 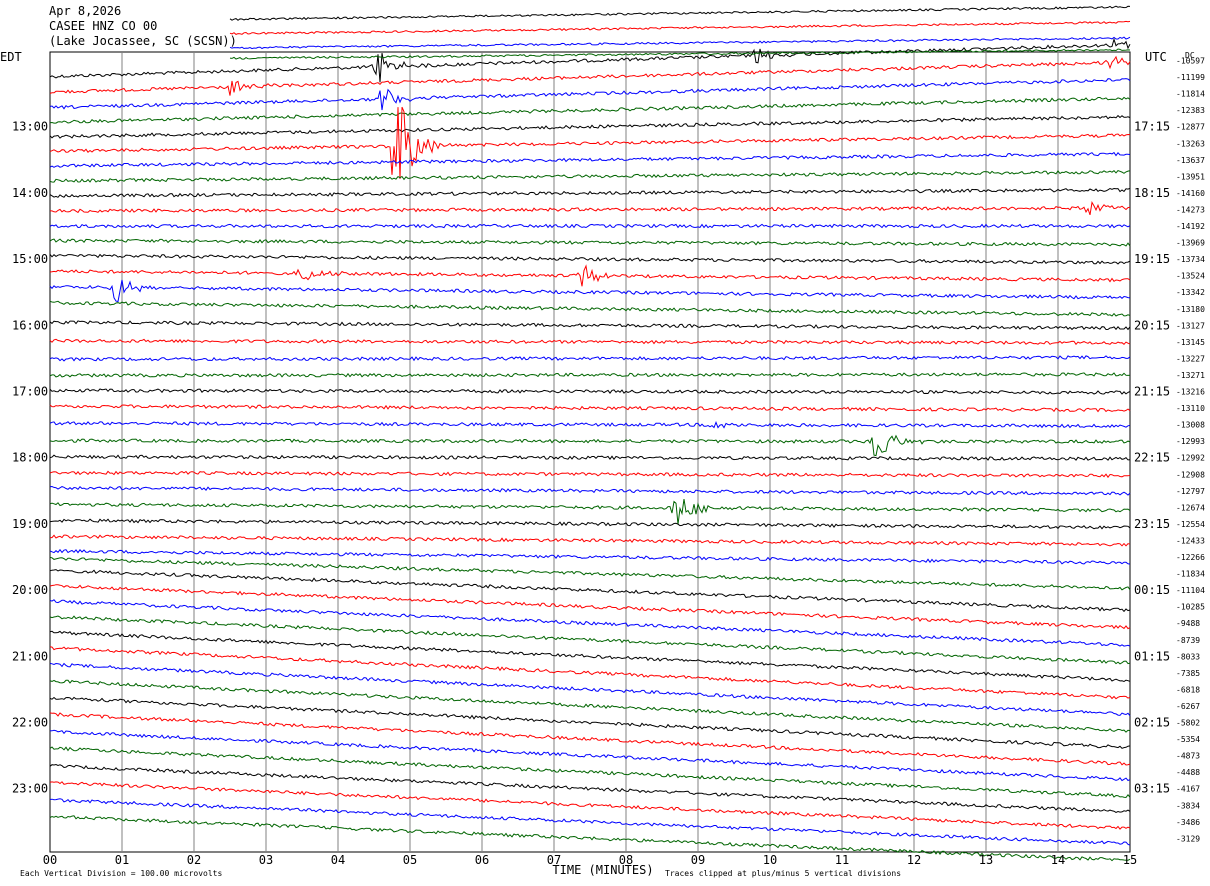 I want to click on dc-offset-label: -13271, so click(x=1190, y=375).